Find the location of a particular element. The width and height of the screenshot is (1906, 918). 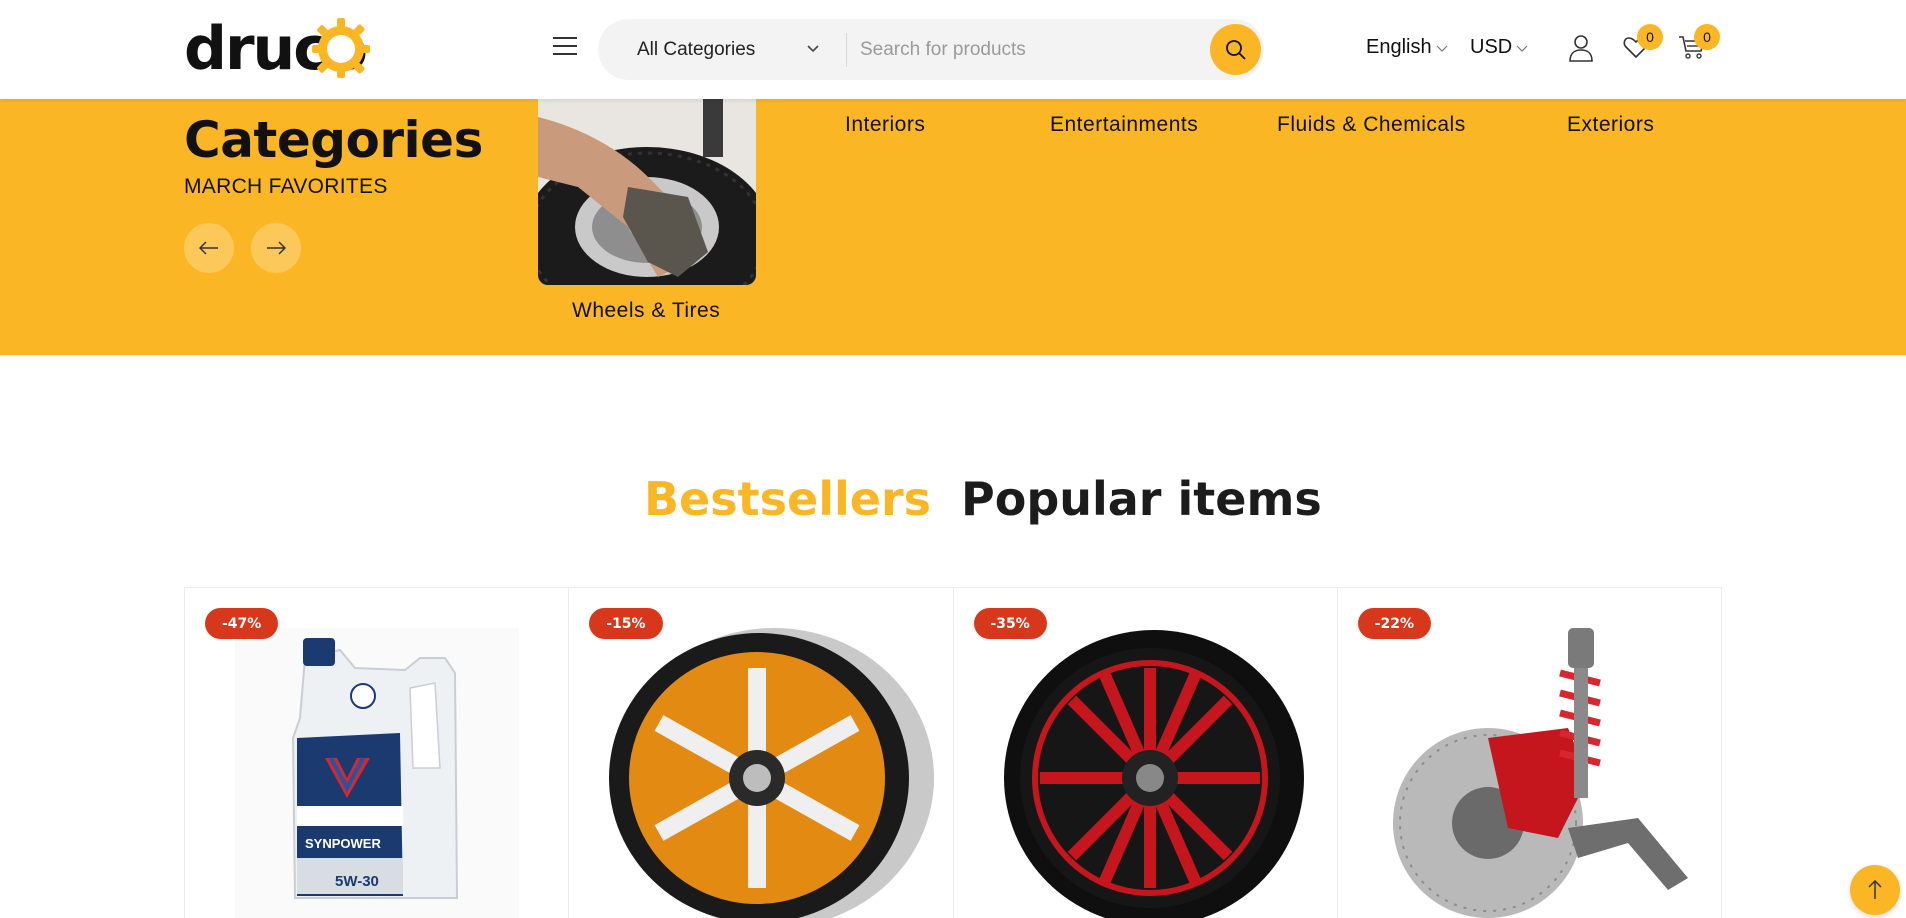

wishlist-button: 0 is located at coordinates (1643, 44).